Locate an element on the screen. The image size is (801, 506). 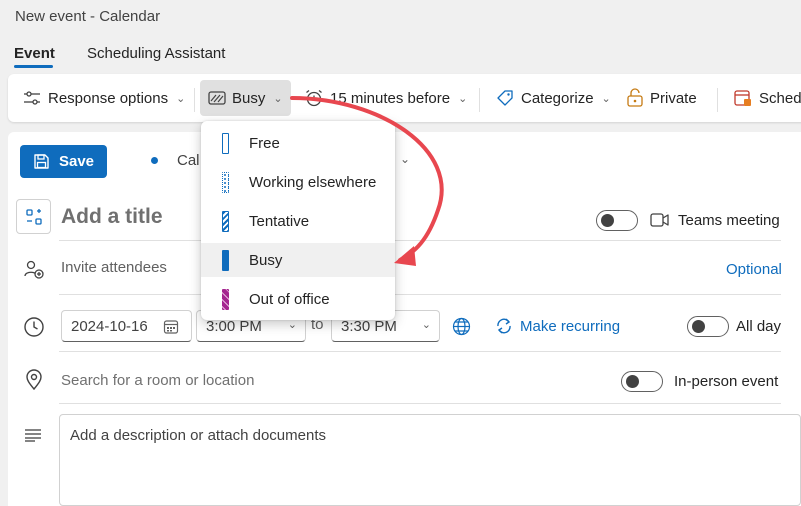
reminder-label: 15 minutes before is located at coordinates (390, 98).